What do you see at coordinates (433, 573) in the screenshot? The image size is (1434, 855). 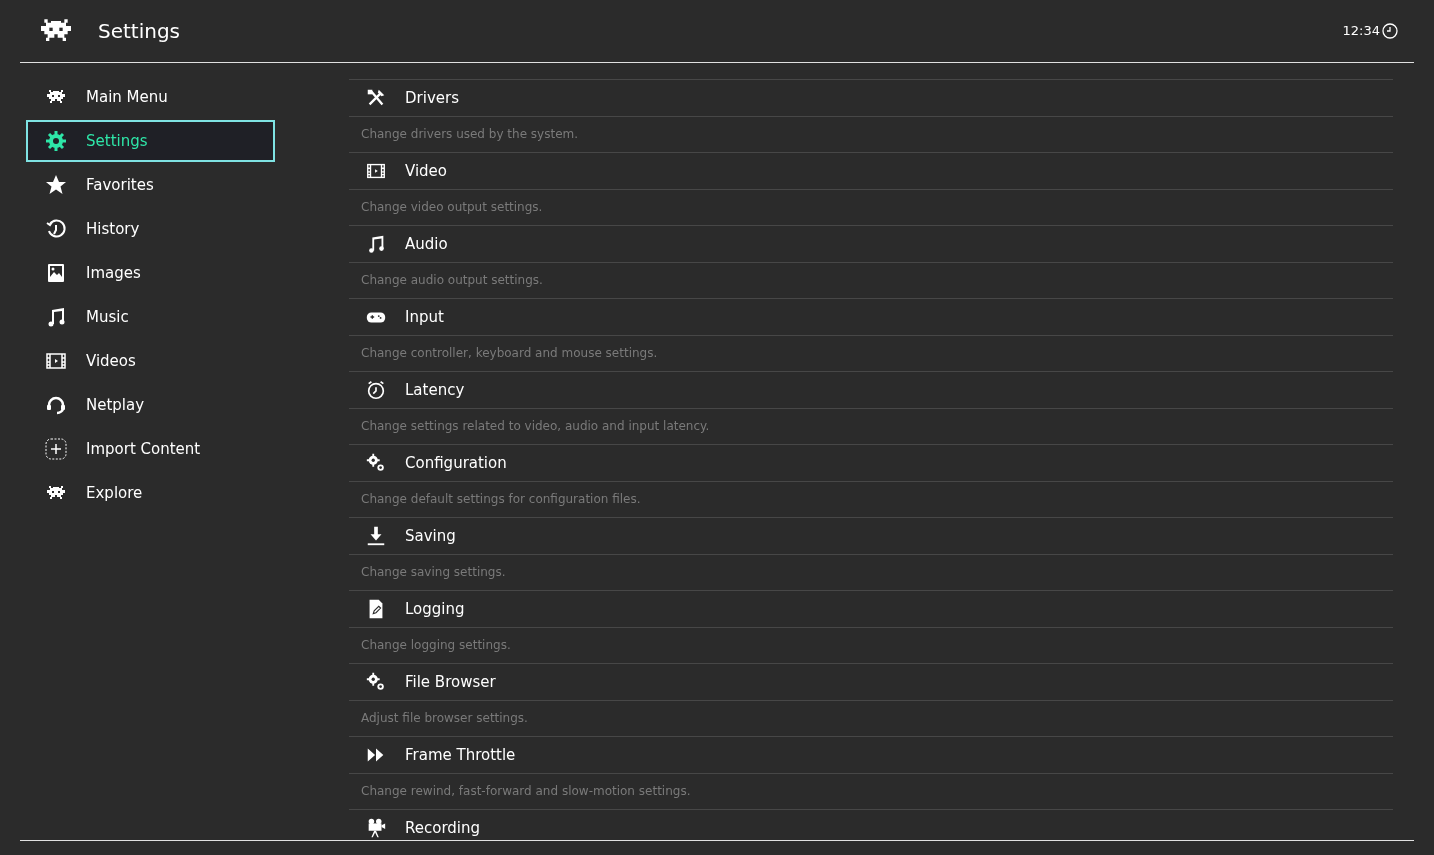 I see `setting-description: Change saving settings.` at bounding box center [433, 573].